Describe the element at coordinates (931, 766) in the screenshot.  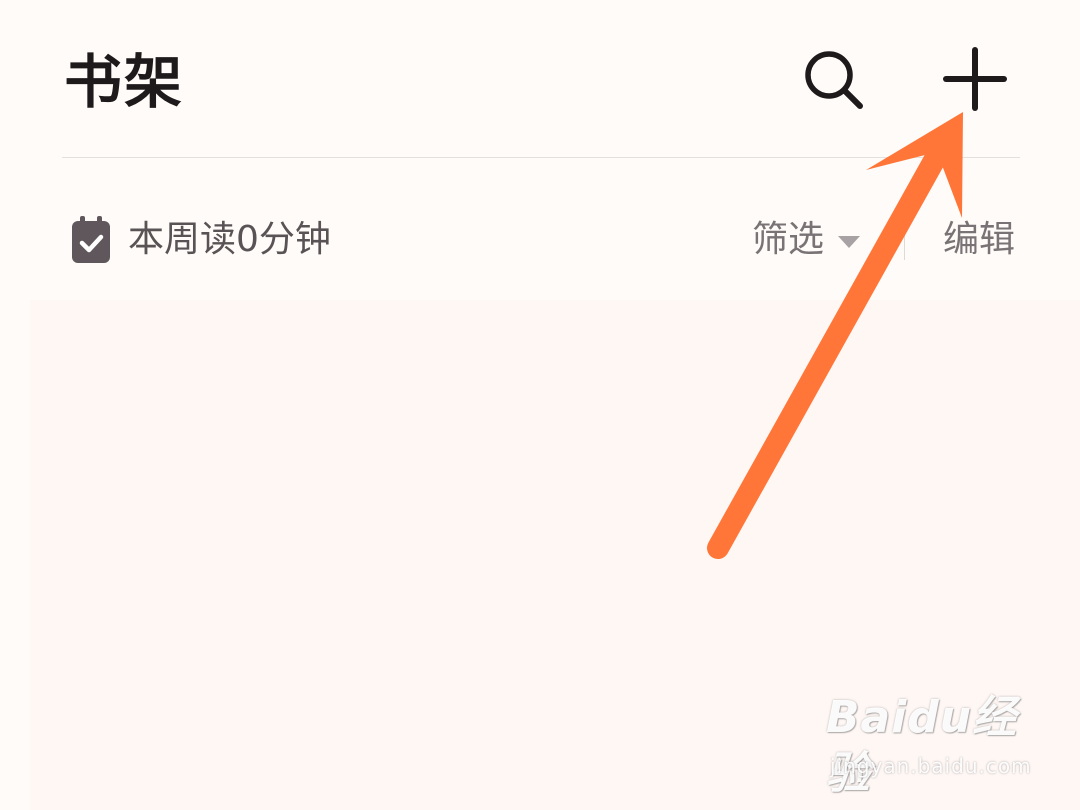
I see `watermark-url: jingyan.baidu.com` at that location.